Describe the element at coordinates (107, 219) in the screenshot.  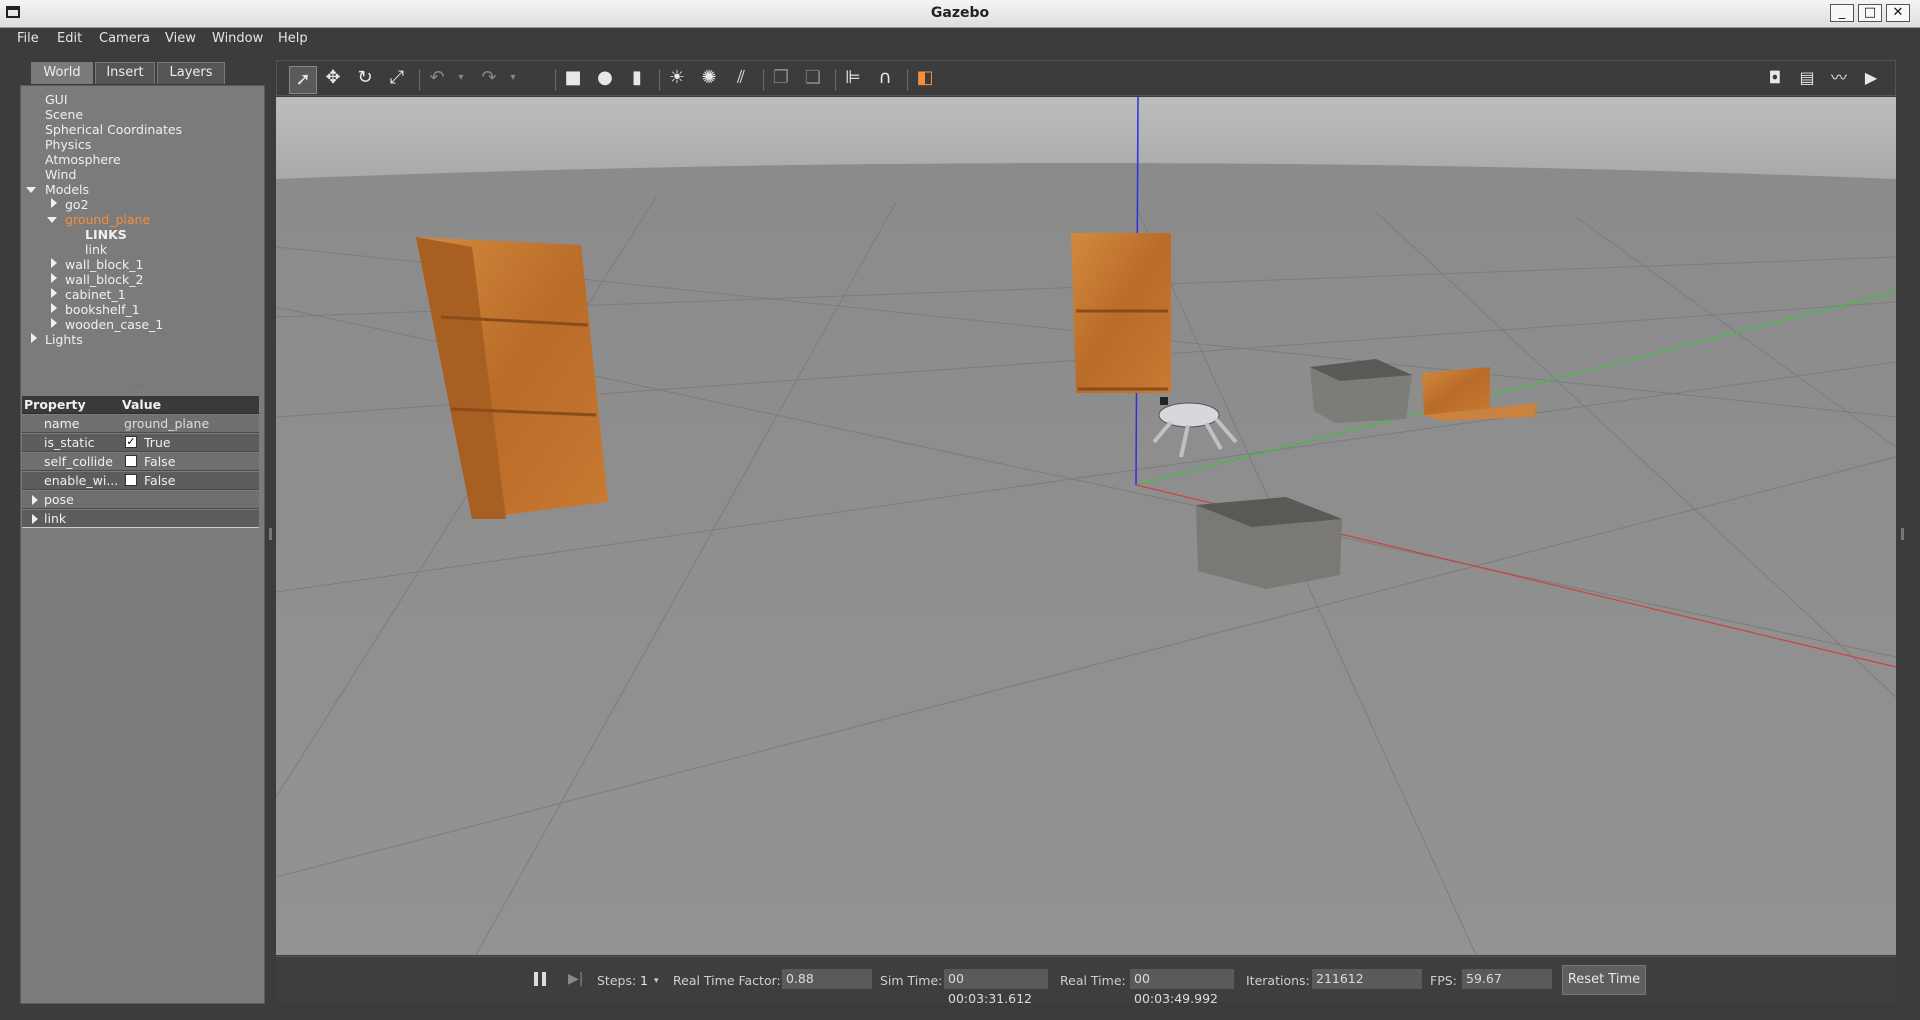
I see `tree-model-ground-plane: ground_plane` at that location.